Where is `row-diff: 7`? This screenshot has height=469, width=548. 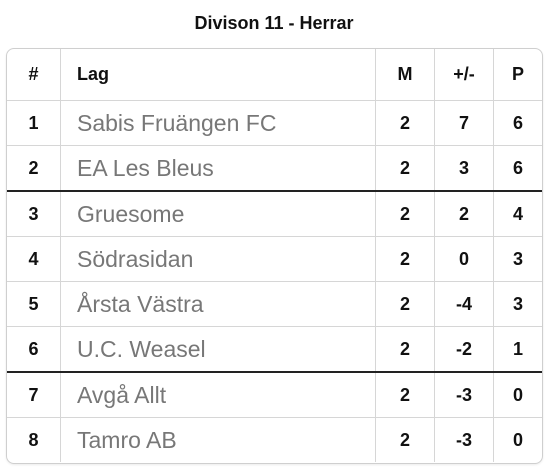
row-diff: 7 is located at coordinates (464, 123).